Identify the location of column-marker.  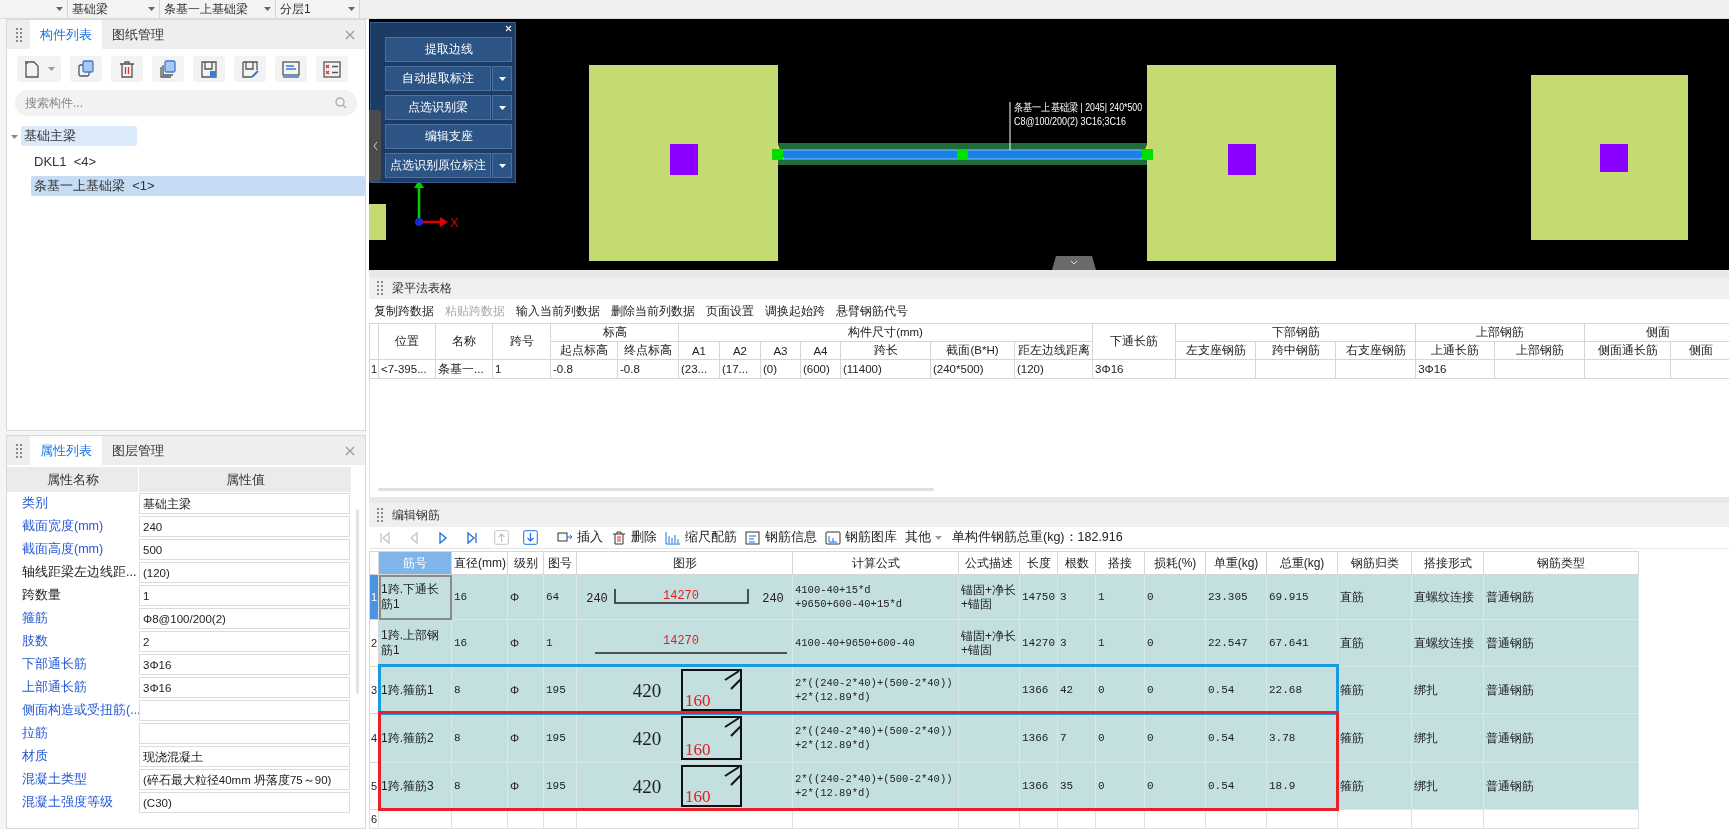
(684, 159).